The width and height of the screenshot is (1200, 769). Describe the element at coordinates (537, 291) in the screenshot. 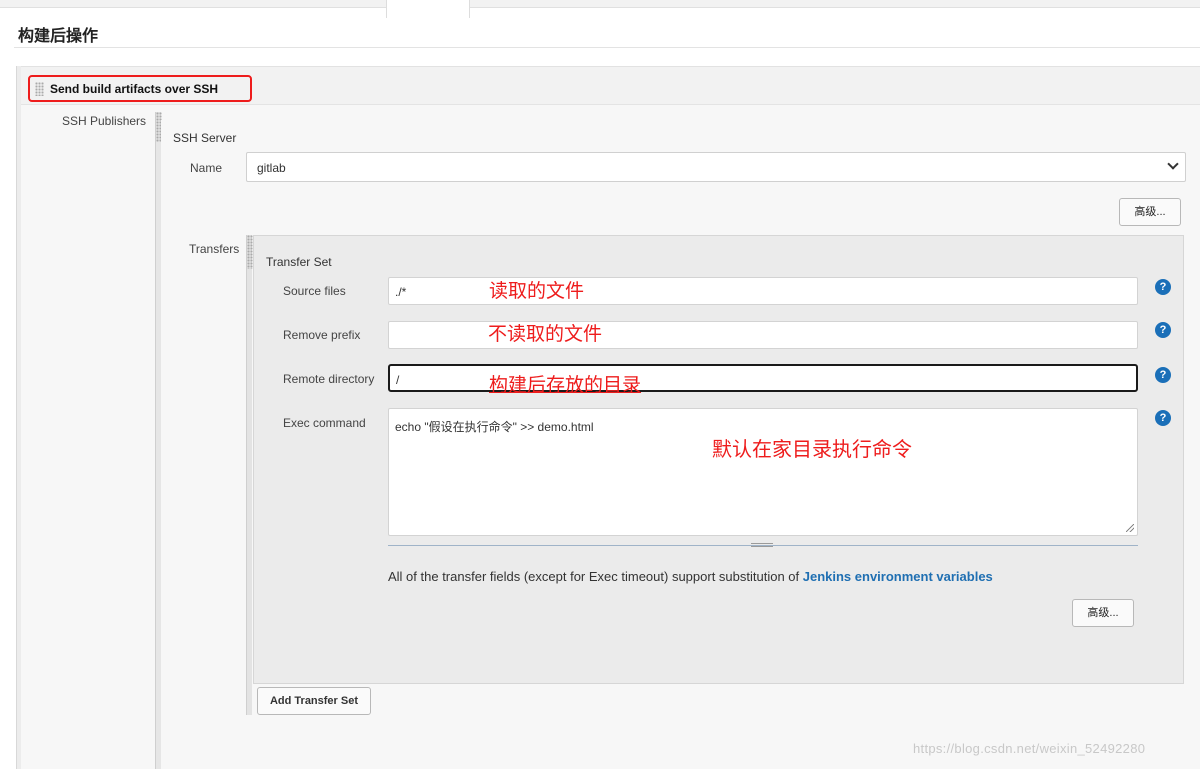

I see `source-files-annotation: 读取的文件` at that location.